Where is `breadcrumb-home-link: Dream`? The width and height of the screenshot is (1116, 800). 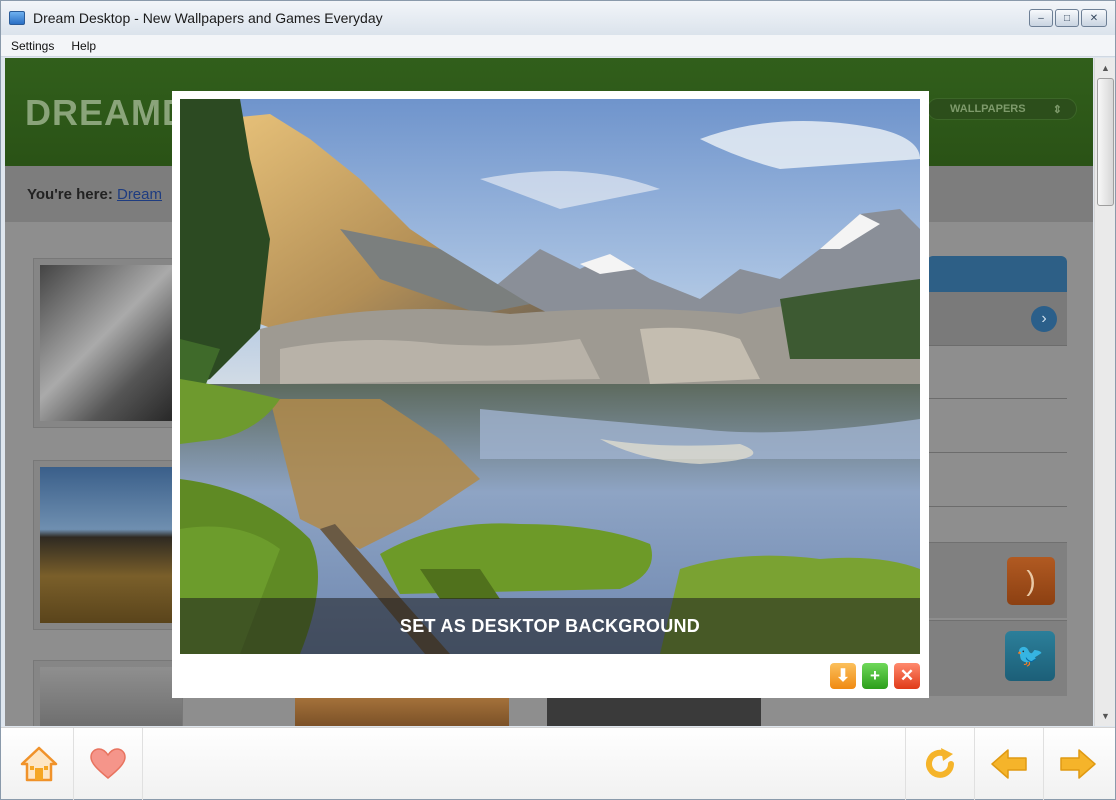 breadcrumb-home-link: Dream is located at coordinates (139, 194).